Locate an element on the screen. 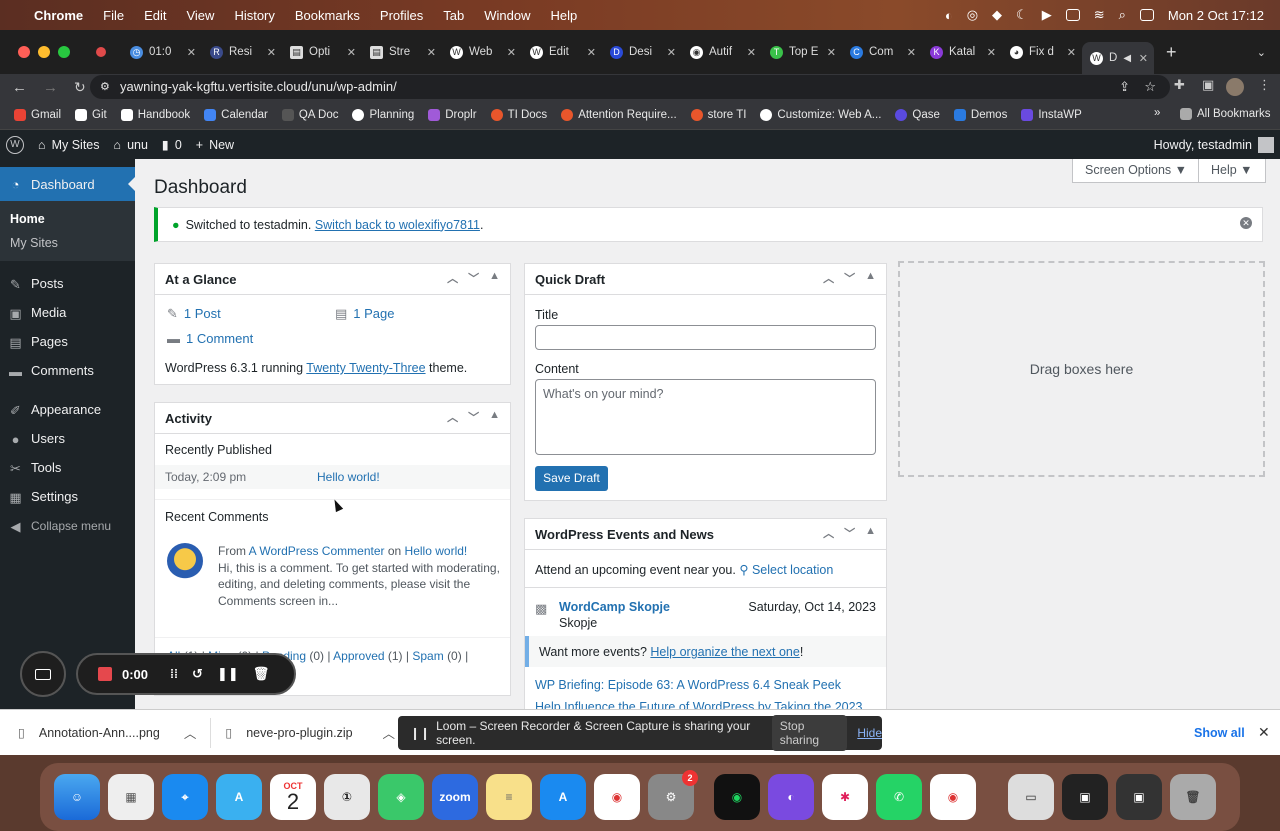  glance-posts: ✎ 1 Post is located at coordinates (194, 314).